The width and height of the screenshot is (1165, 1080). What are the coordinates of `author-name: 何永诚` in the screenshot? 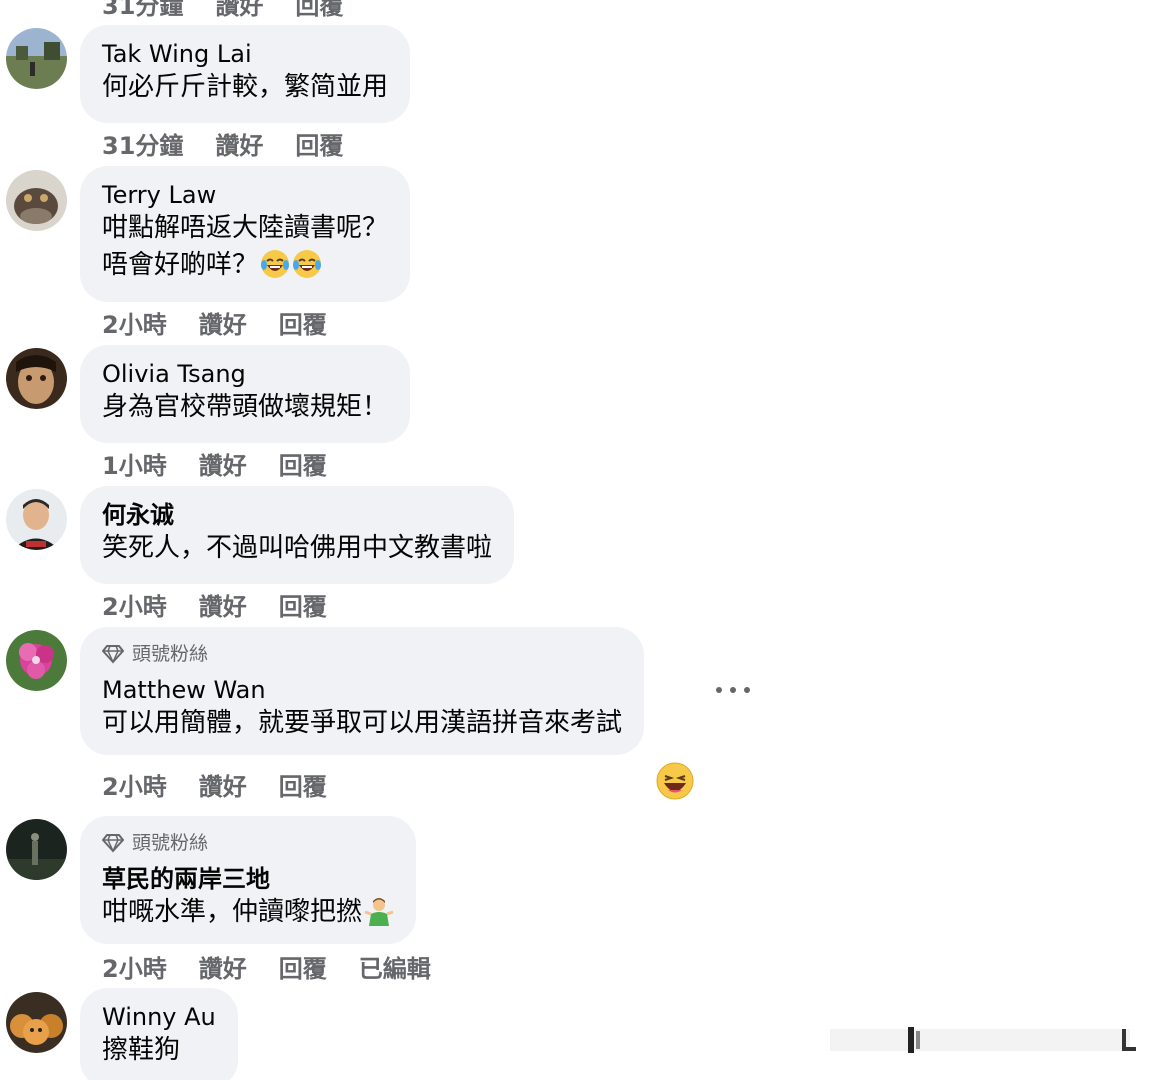 It's located at (297, 515).